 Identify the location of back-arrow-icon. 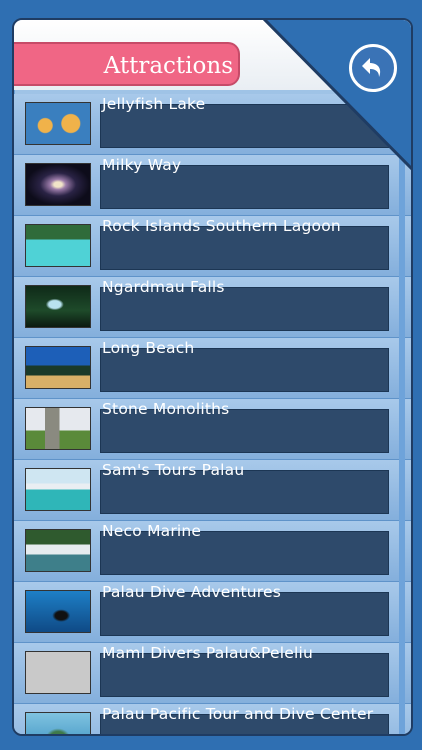
(371, 67).